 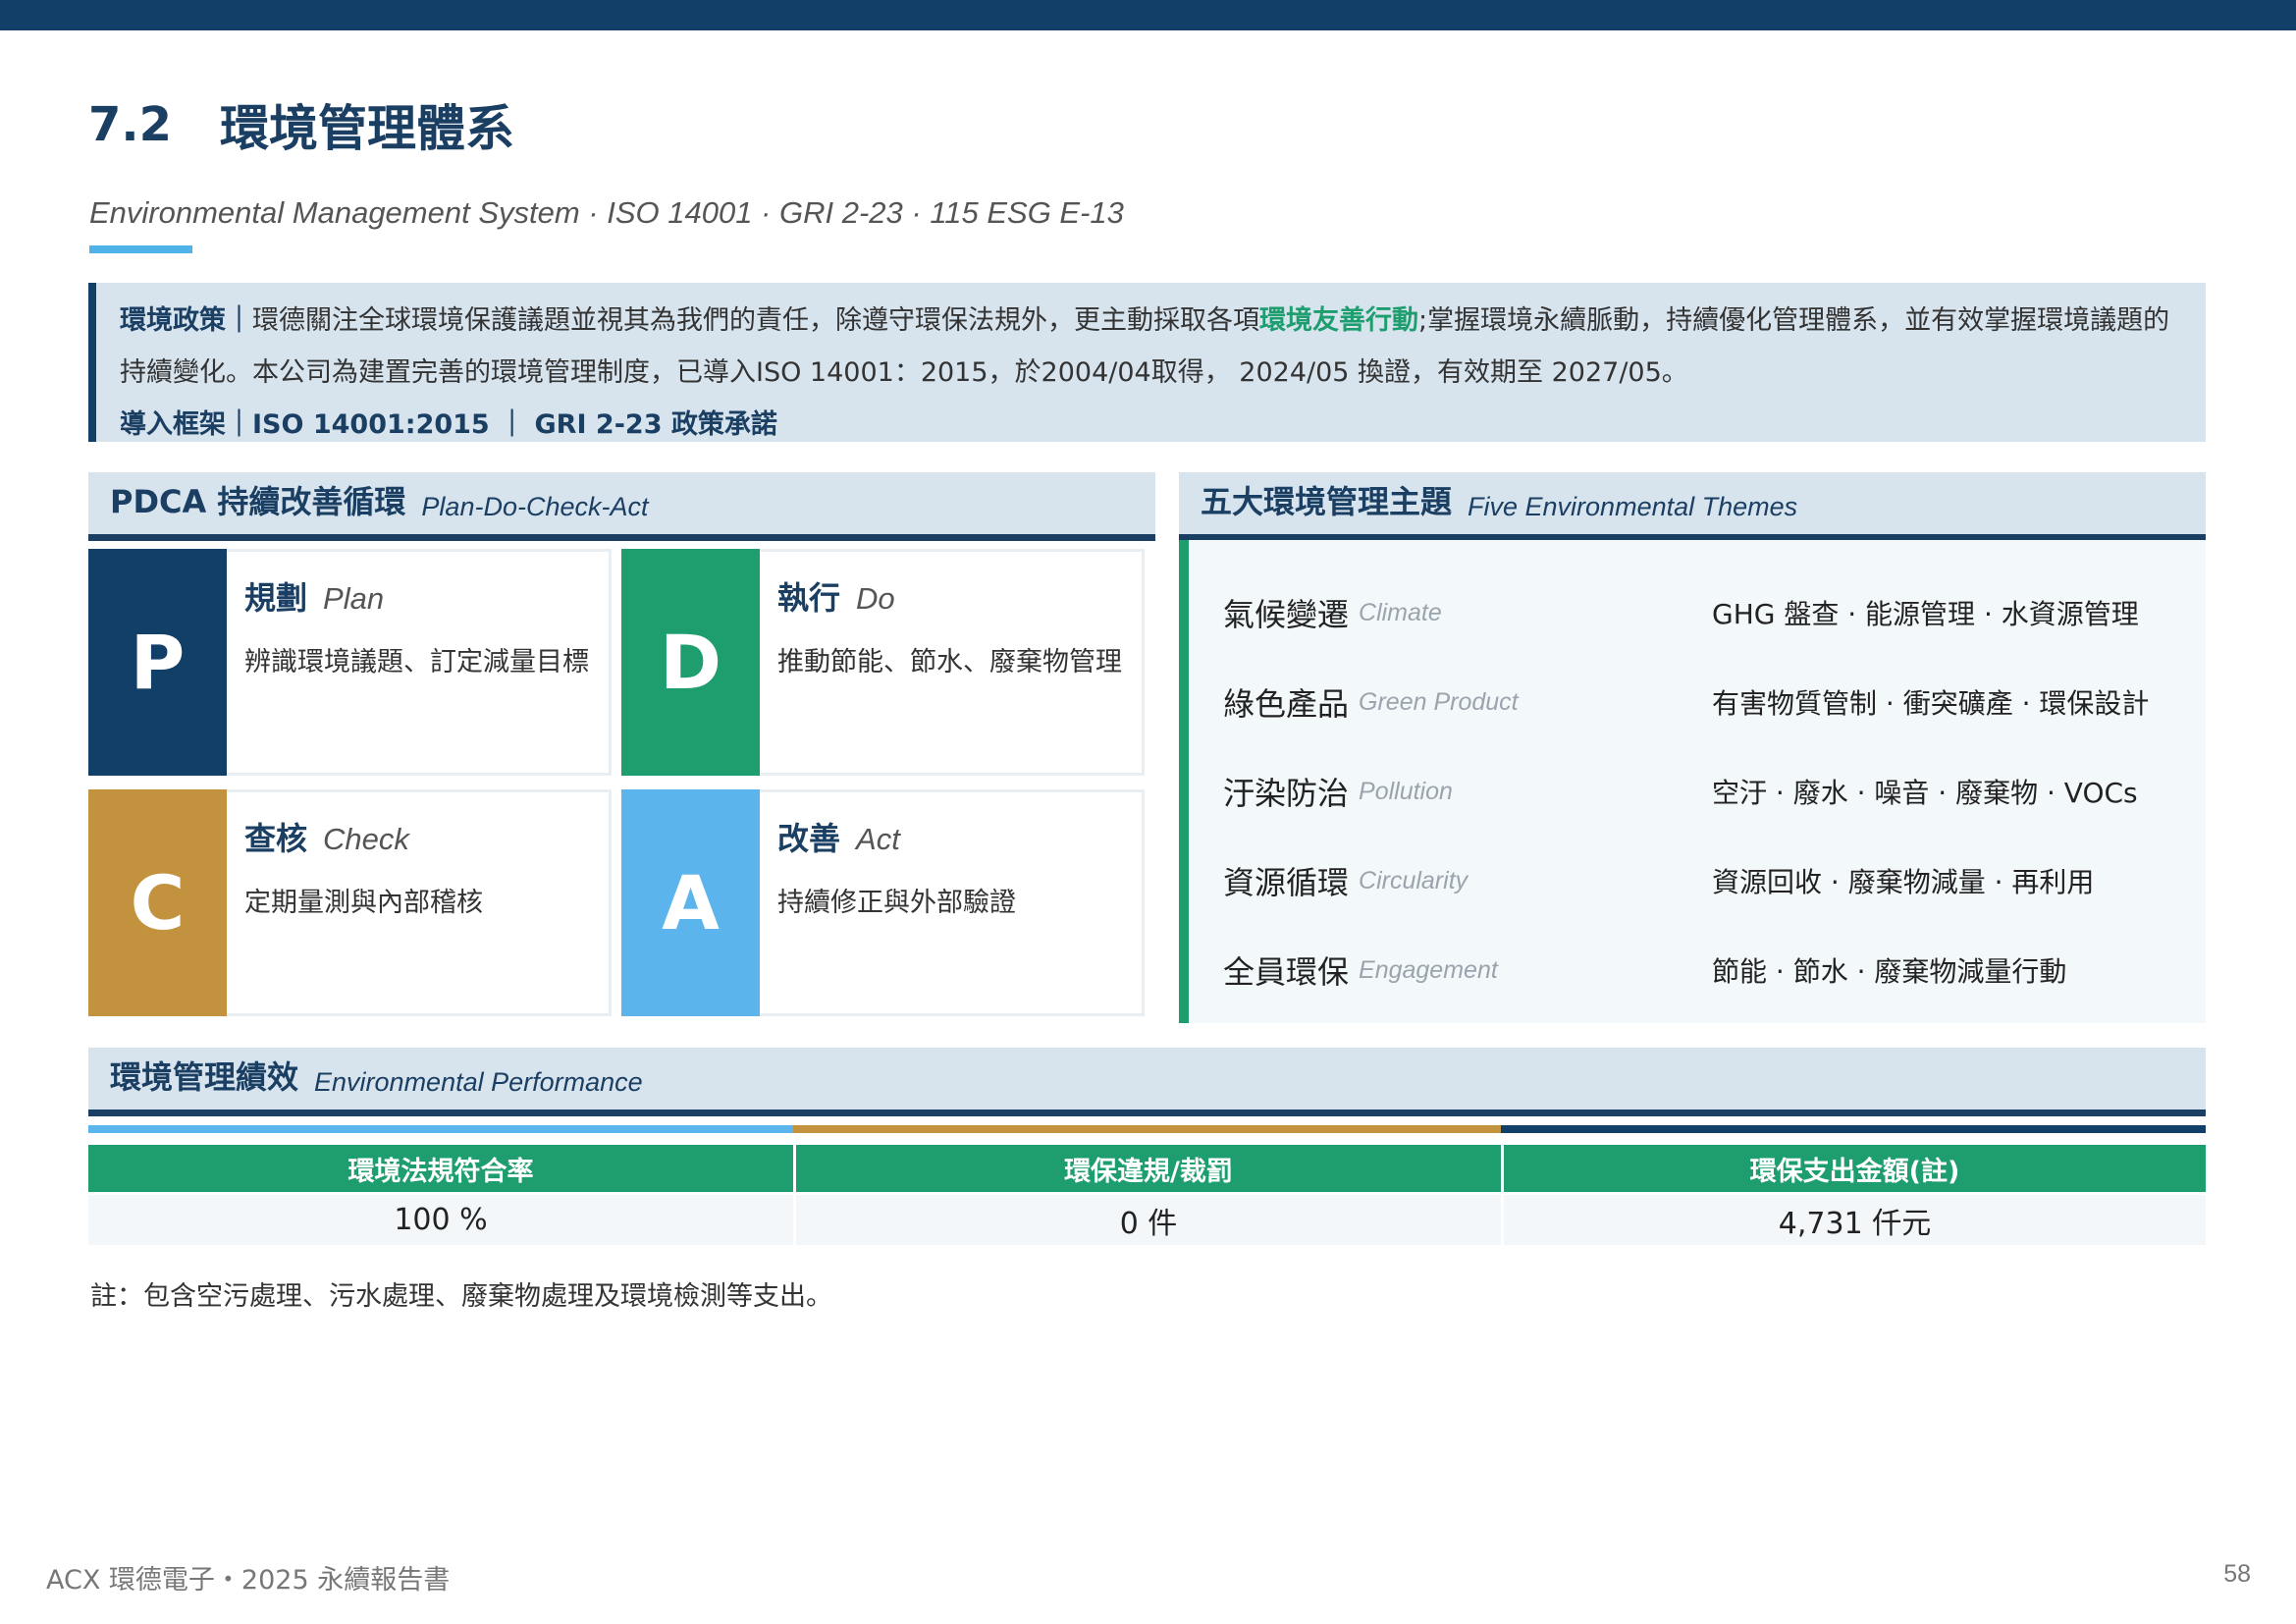 What do you see at coordinates (755, 320) in the screenshot?
I see `policy-text: 環德關注全球環境保護議題並視其為我們的責任，除遵守環保法規外，更主動採取各項` at bounding box center [755, 320].